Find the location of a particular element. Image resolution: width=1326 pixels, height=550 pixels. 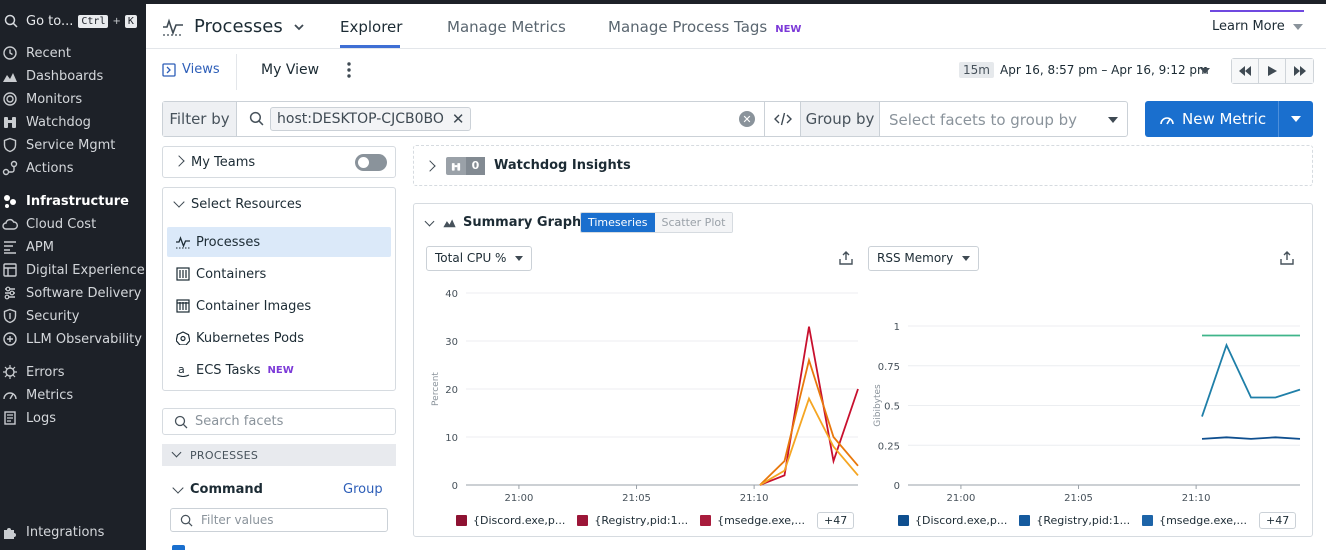

nav-item-logs: Logs is located at coordinates (29, 418).